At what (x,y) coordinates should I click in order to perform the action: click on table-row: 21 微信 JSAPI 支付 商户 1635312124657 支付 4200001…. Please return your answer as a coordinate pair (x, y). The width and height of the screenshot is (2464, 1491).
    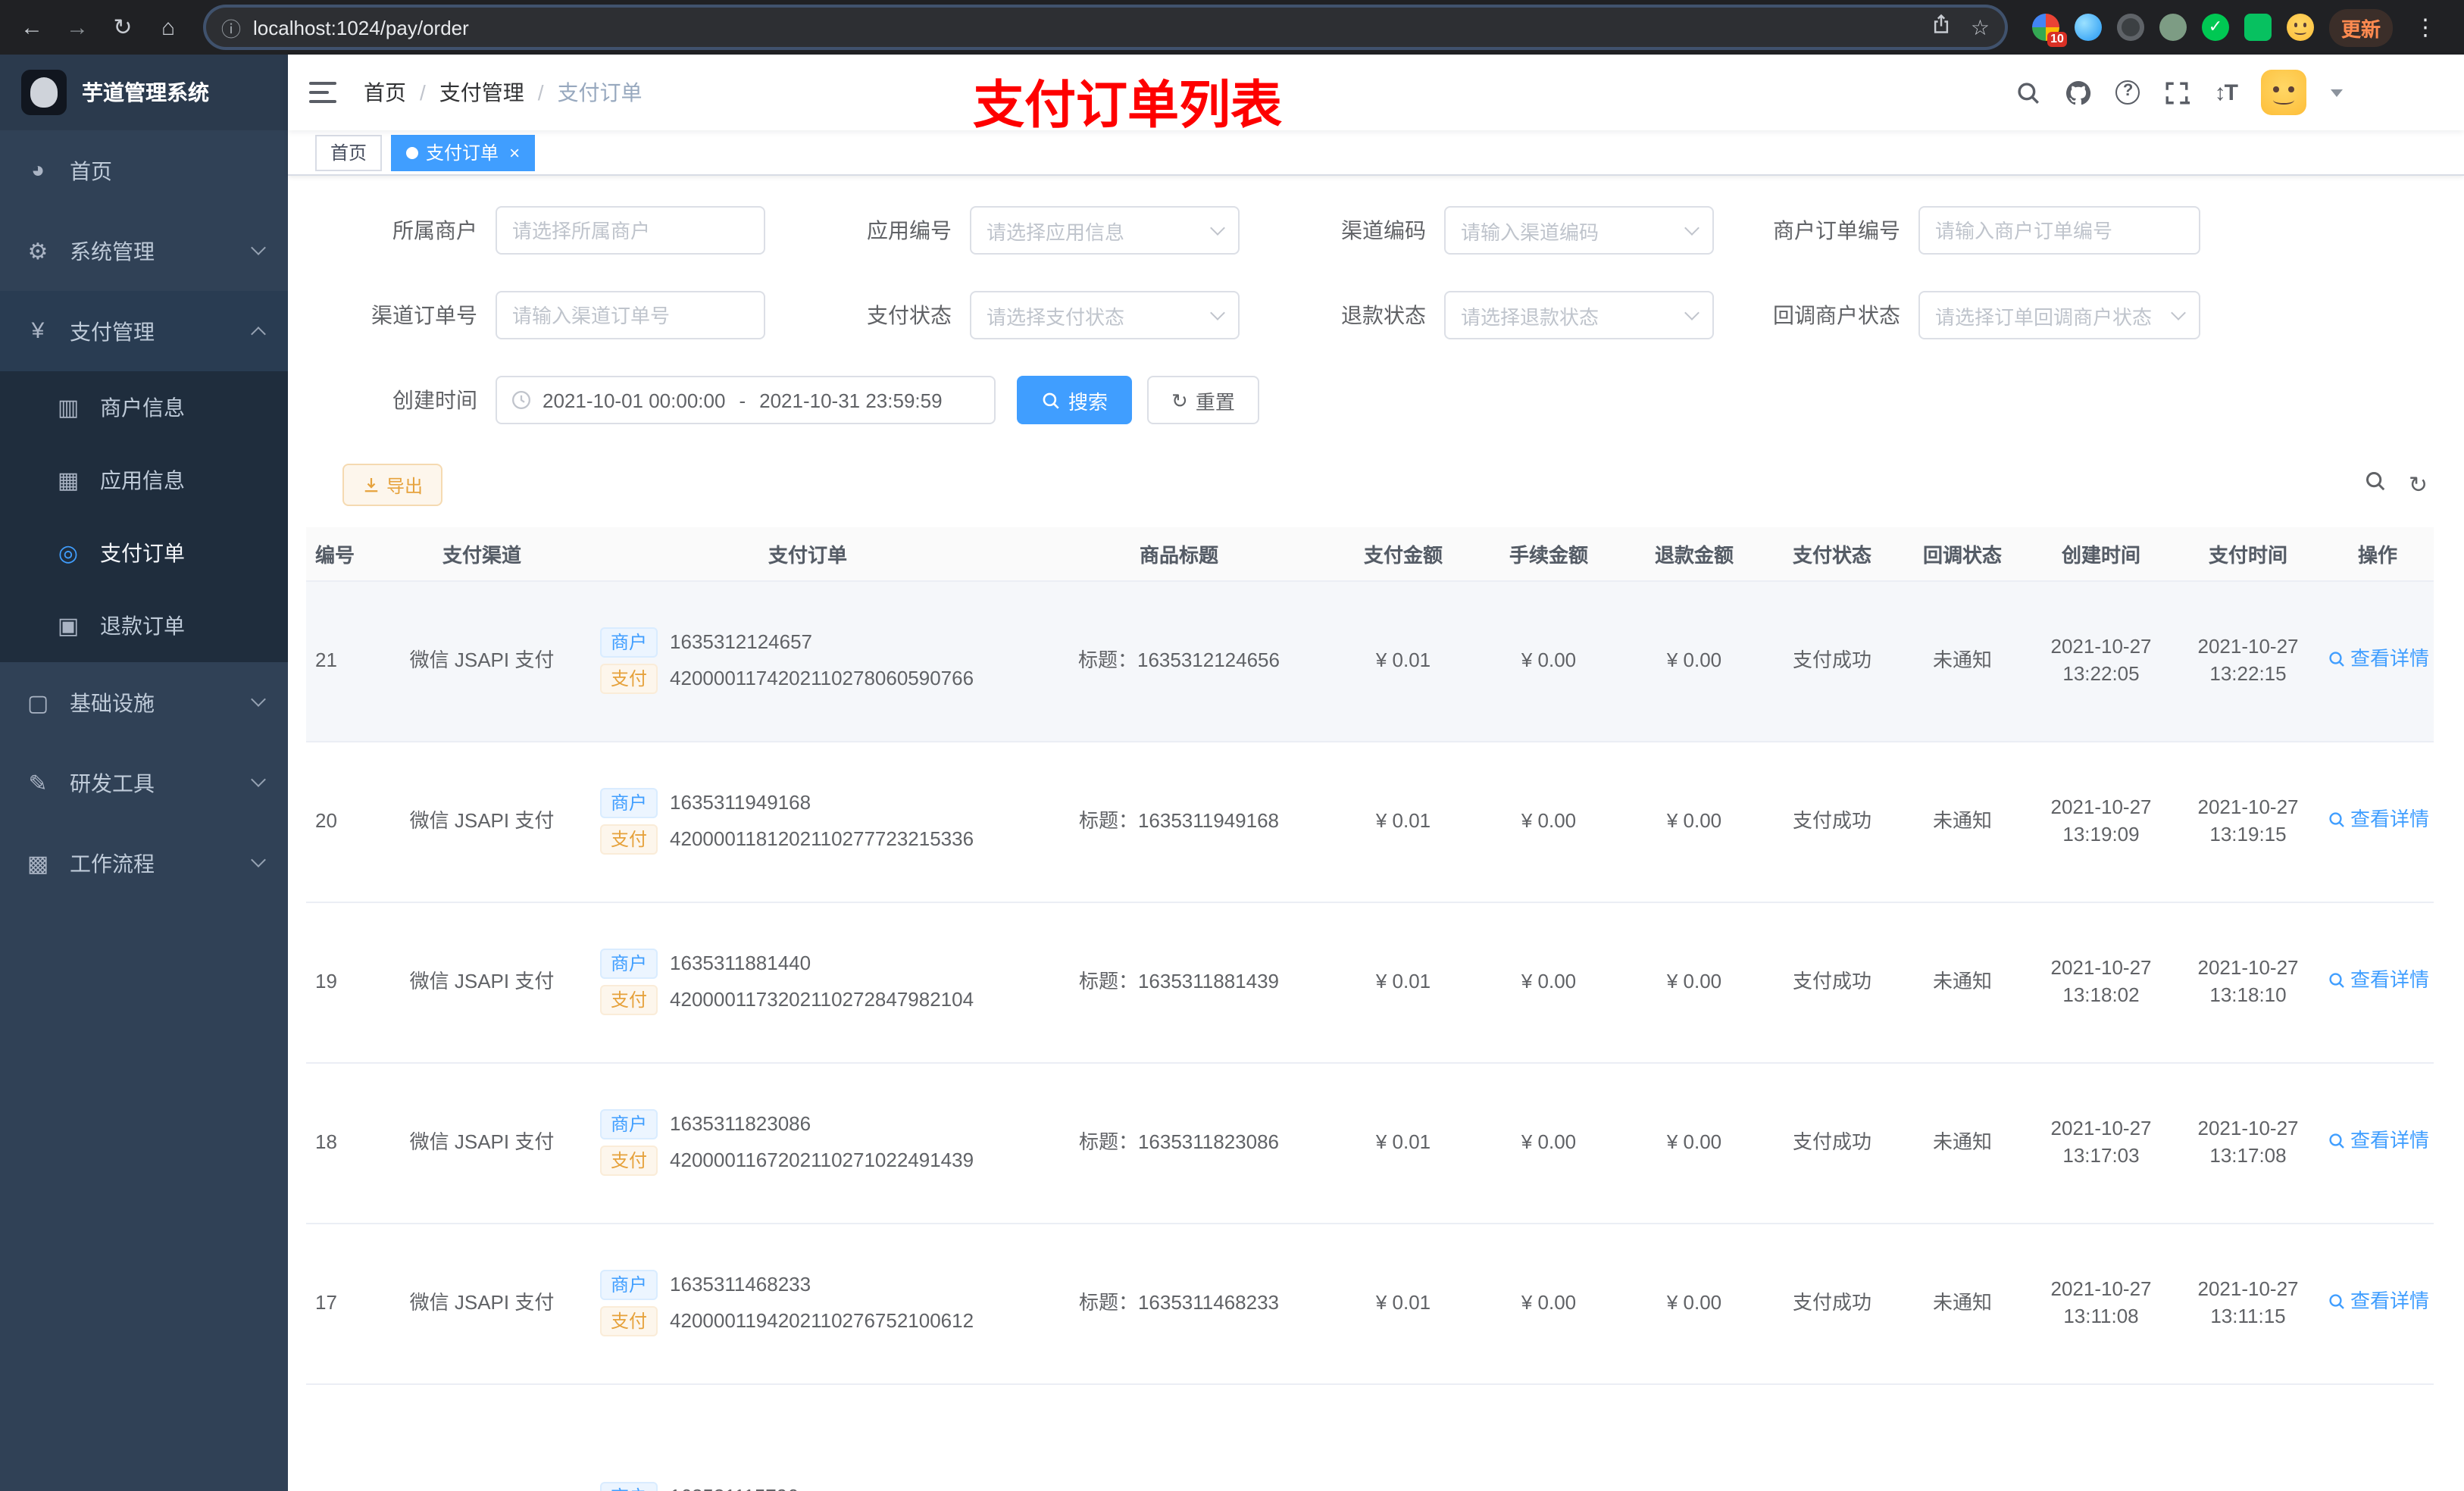
    Looking at the image, I should click on (1370, 661).